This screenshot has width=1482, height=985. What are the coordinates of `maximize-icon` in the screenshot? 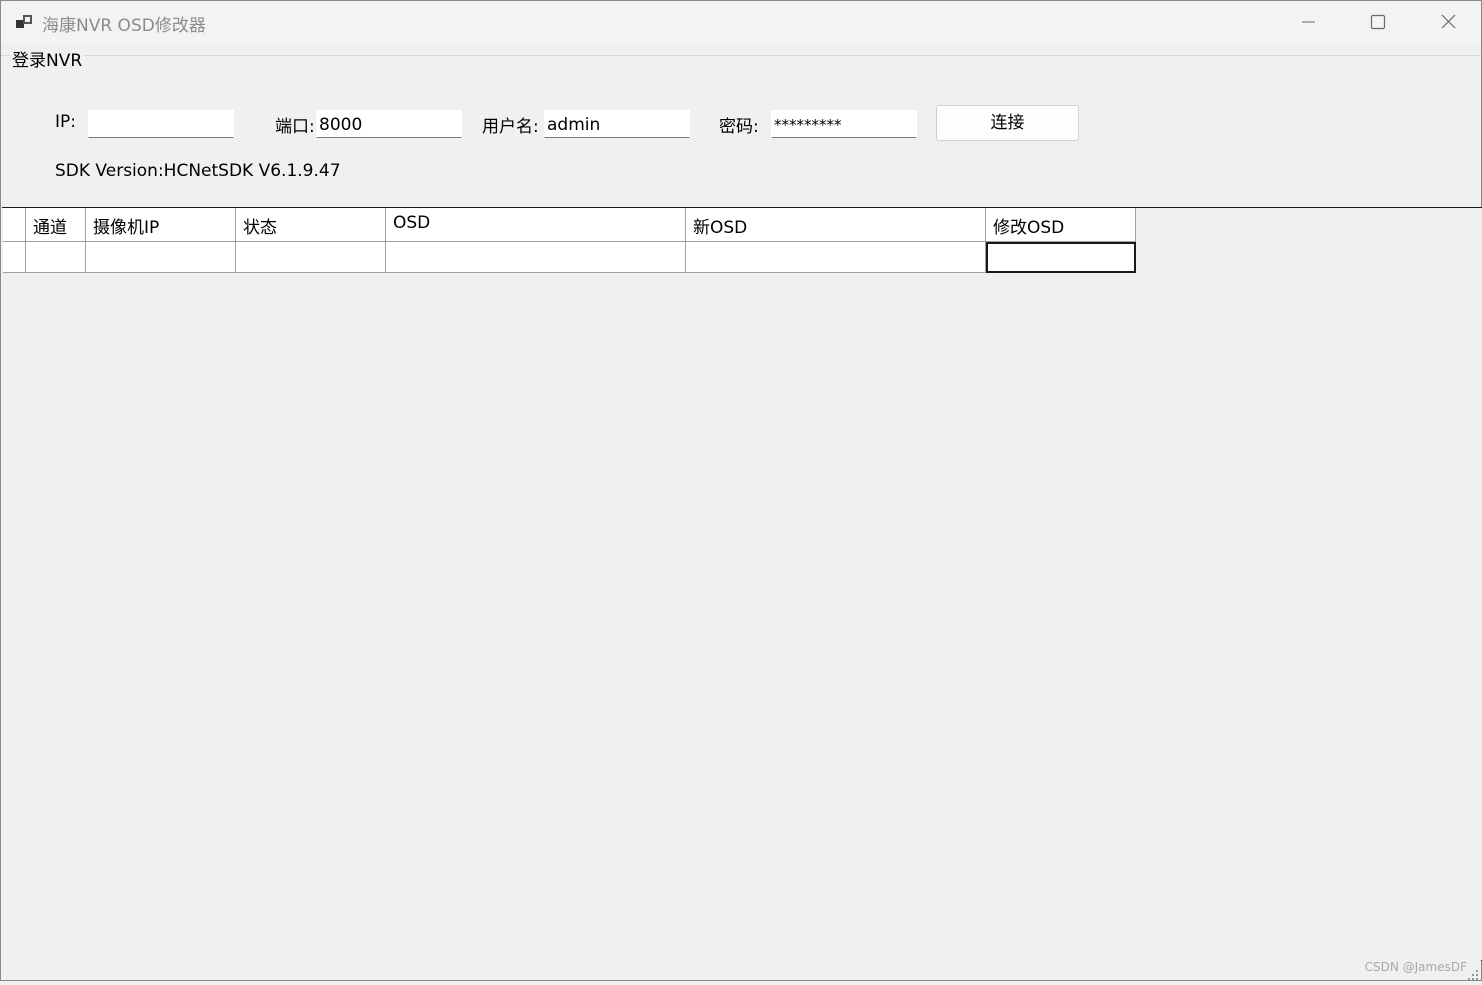 It's located at (1378, 22).